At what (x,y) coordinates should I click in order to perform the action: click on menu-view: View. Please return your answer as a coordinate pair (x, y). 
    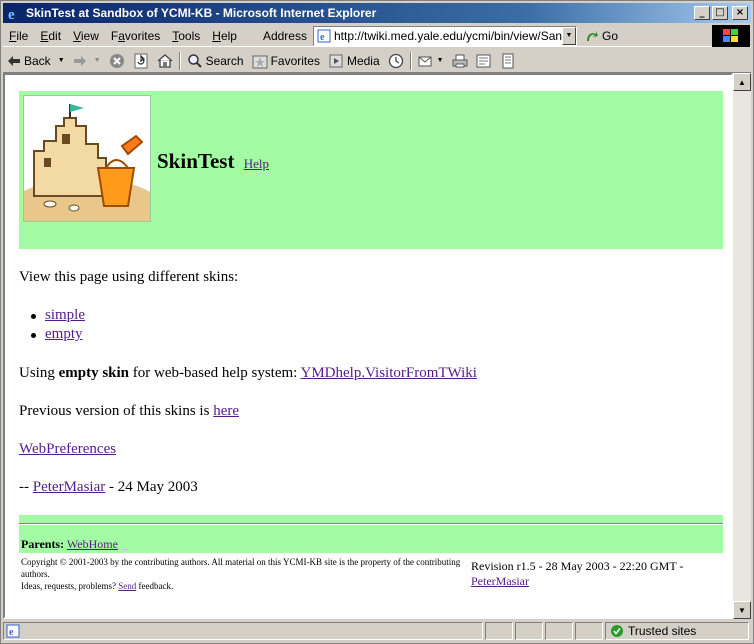
    Looking at the image, I should click on (86, 36).